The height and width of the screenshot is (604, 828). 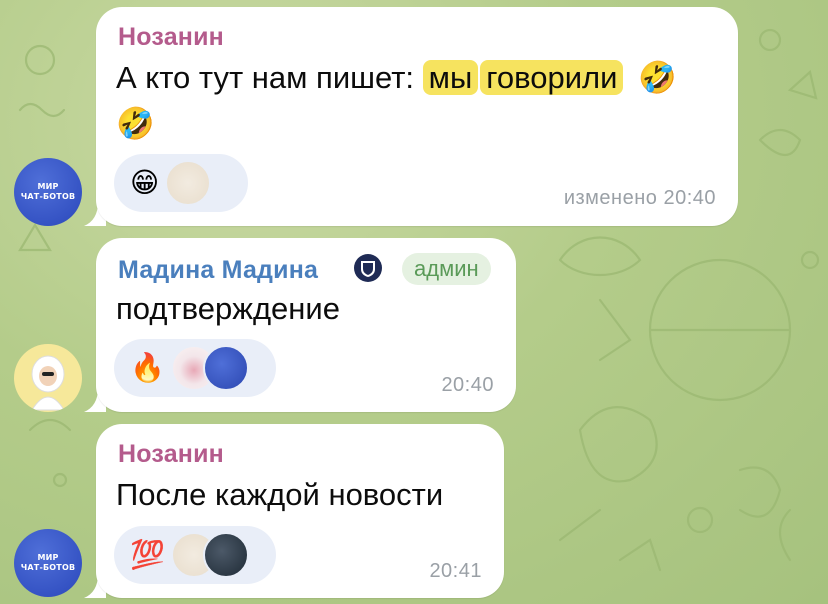 What do you see at coordinates (467, 385) in the screenshot?
I see `message-time: 20:40` at bounding box center [467, 385].